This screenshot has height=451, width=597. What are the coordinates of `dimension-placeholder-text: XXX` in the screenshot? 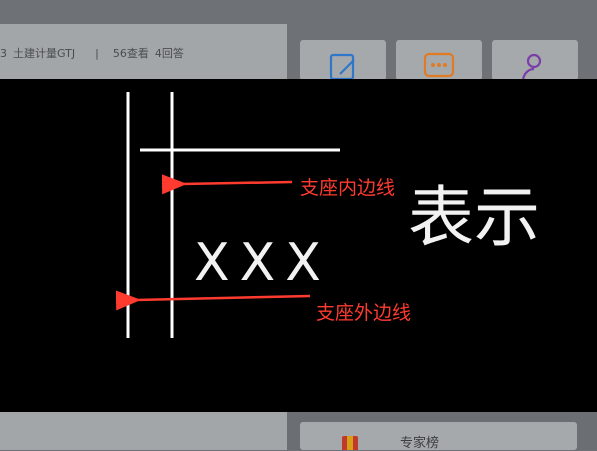 It's located at (262, 263).